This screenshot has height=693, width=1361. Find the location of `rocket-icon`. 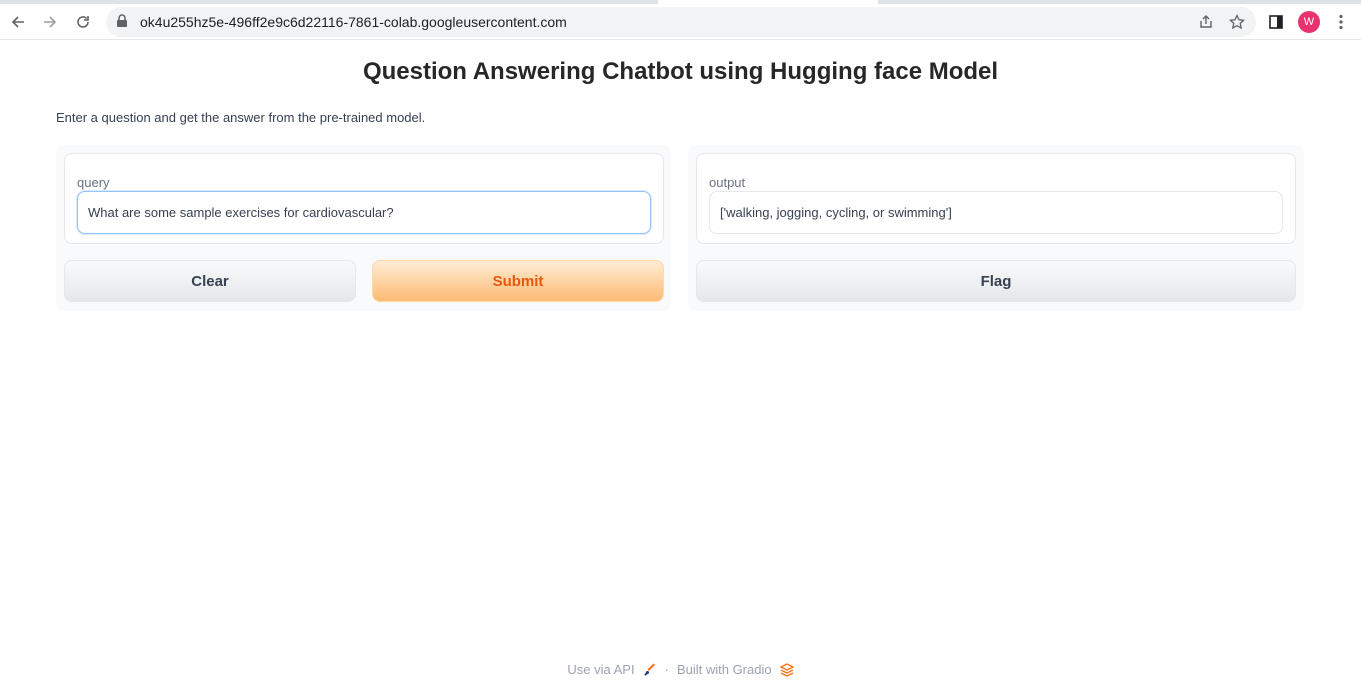

rocket-icon is located at coordinates (650, 670).